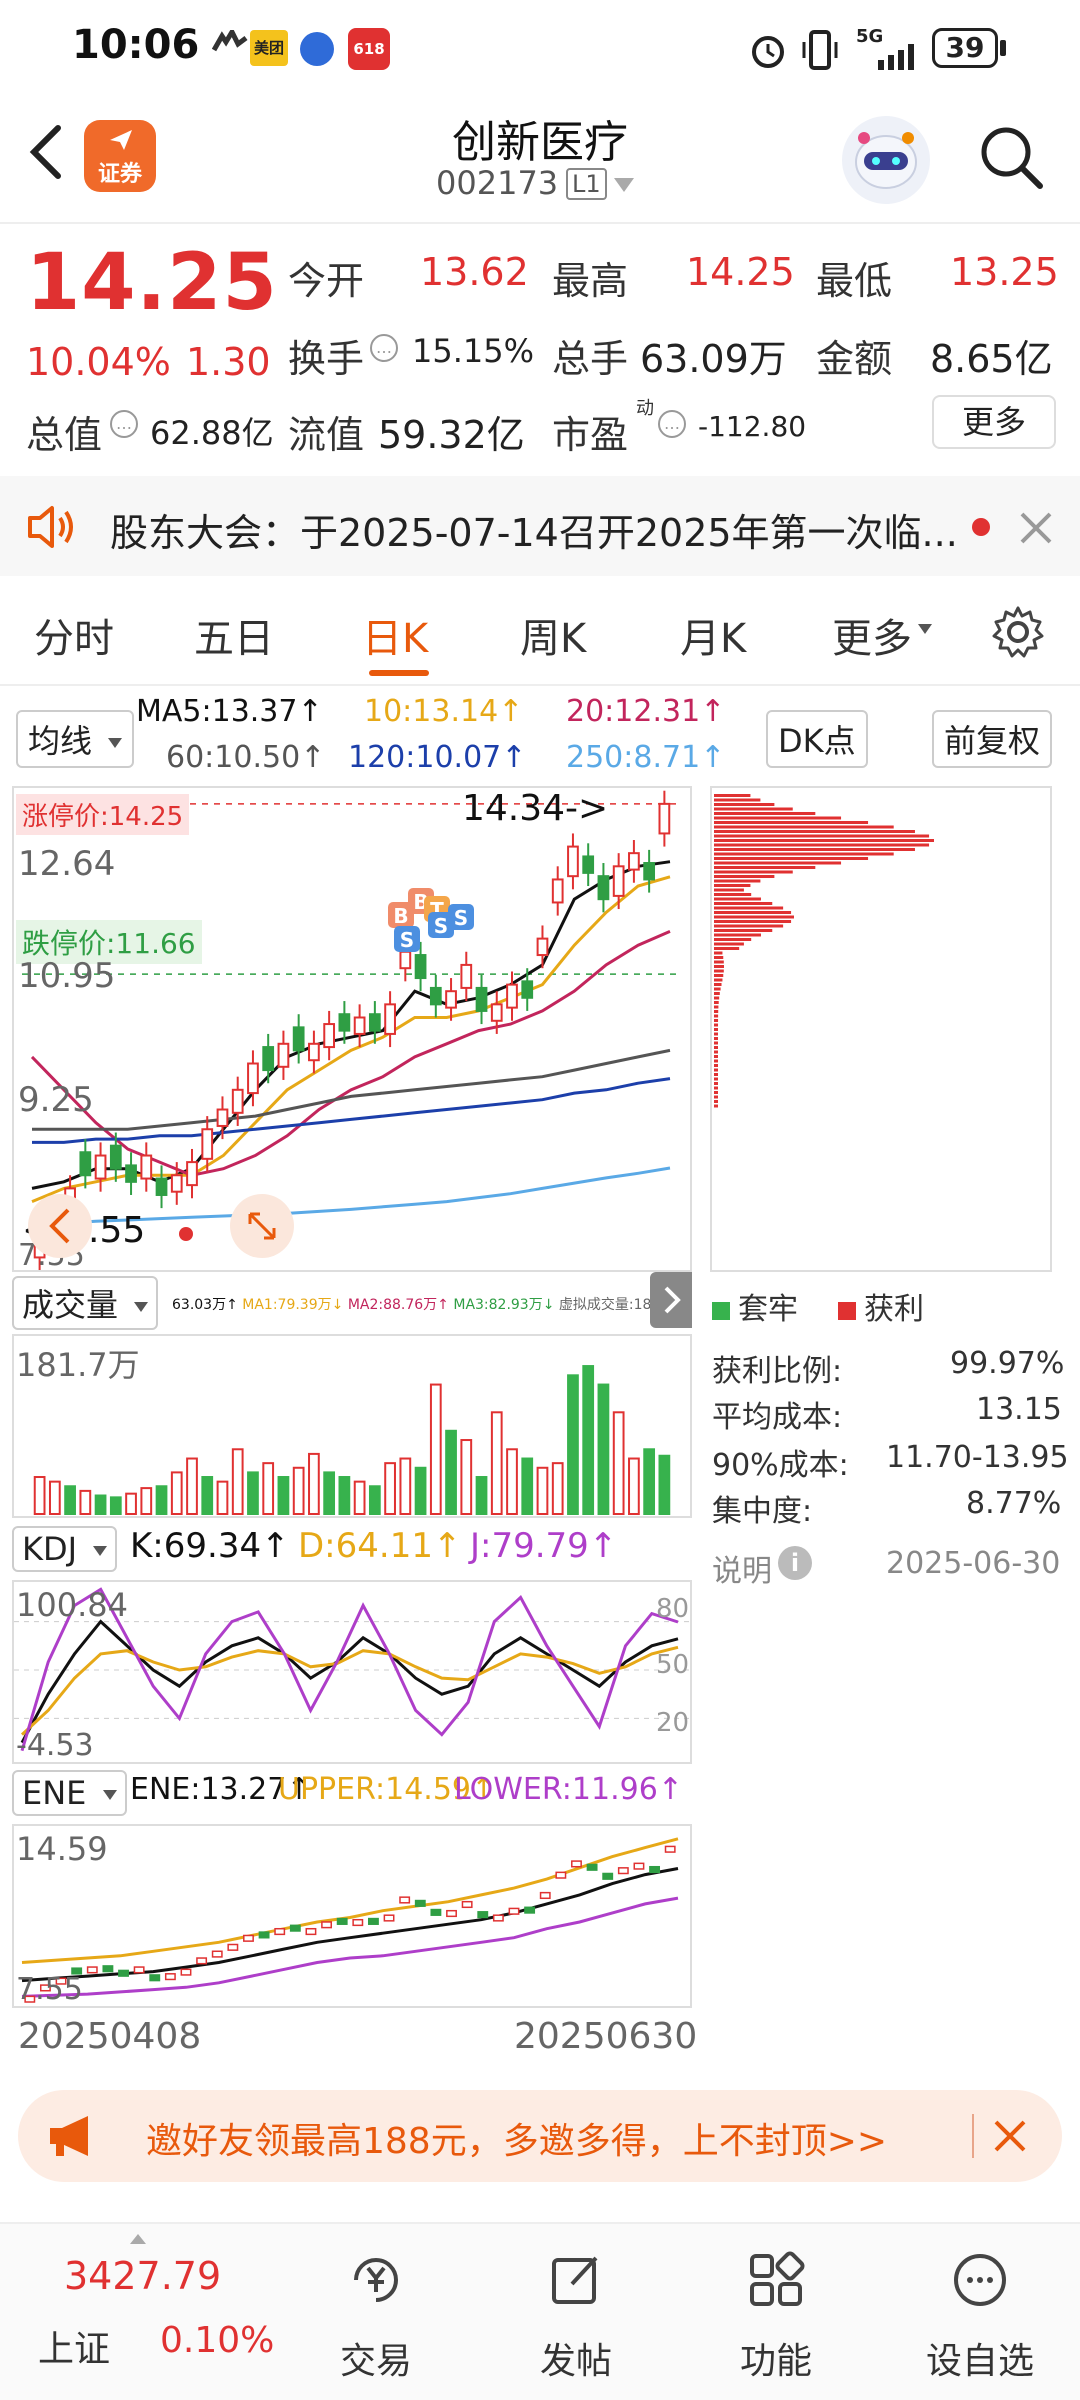 This screenshot has width=1080, height=2400. I want to click on settings-gear-icon, so click(1018, 632).